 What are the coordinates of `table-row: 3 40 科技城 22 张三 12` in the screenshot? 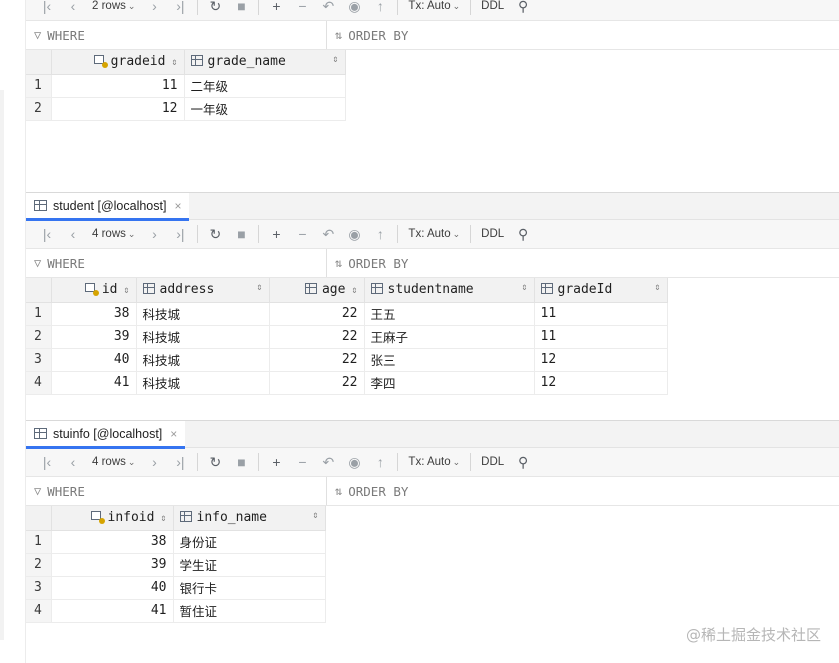 It's located at (347, 360).